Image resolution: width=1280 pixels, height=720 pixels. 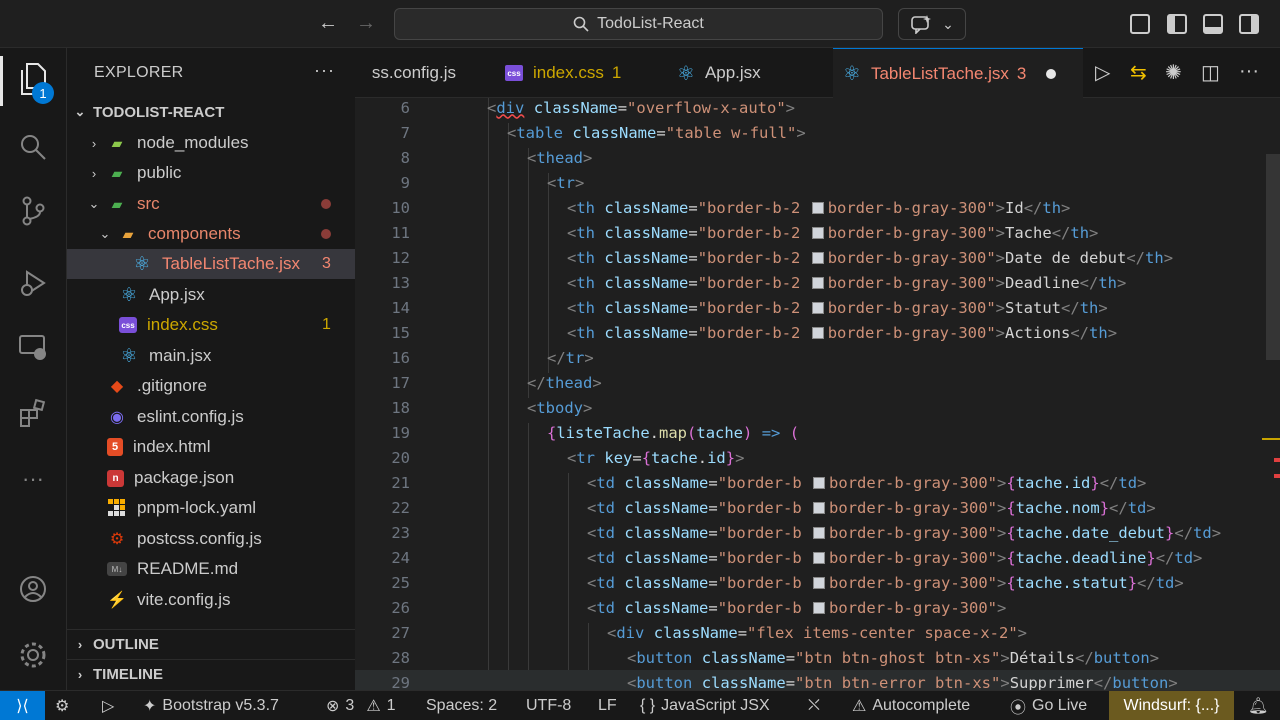 I want to click on tree-item-app-jsx: ⚛ App.jsx, so click(x=211, y=295).